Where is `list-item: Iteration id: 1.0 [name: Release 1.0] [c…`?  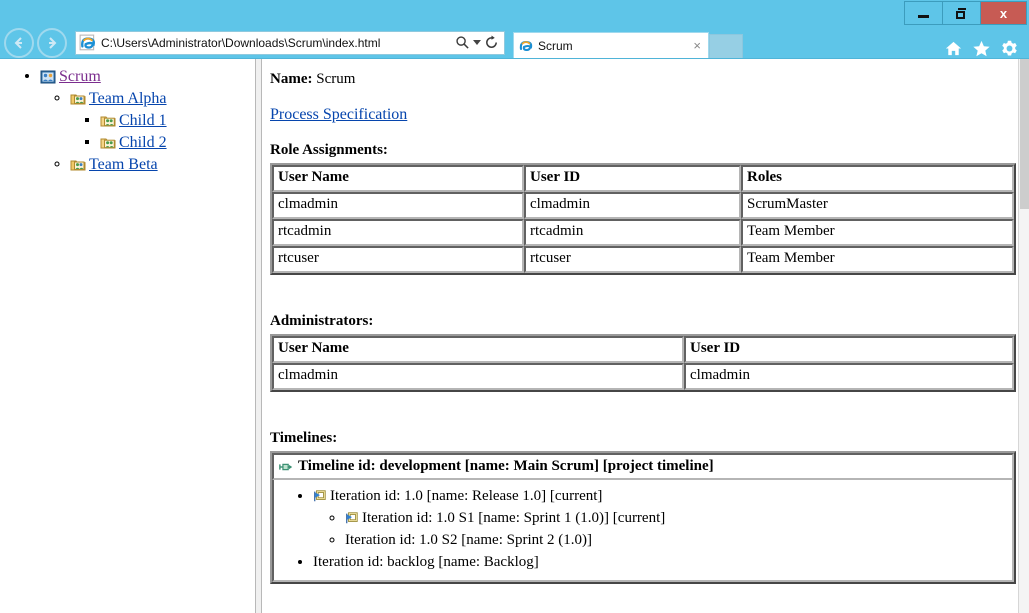
list-item: Iteration id: 1.0 [name: Release 1.0] [c… is located at coordinates (660, 518).